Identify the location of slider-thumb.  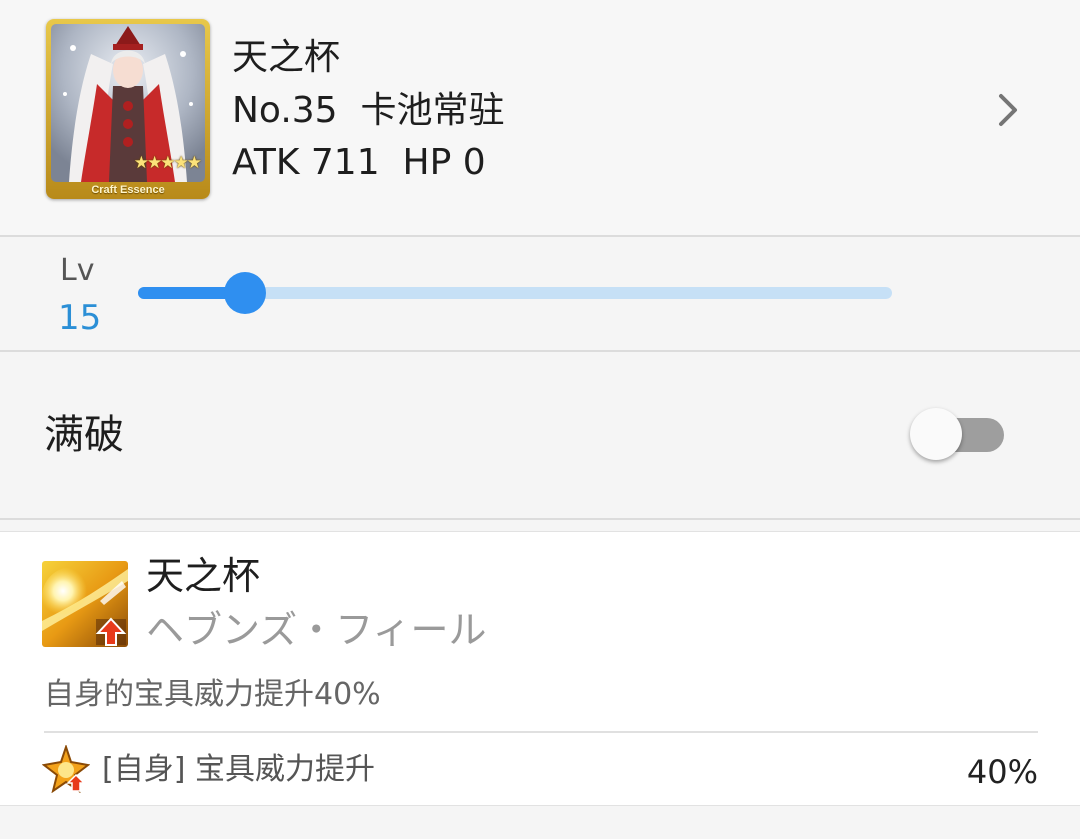
(245, 293).